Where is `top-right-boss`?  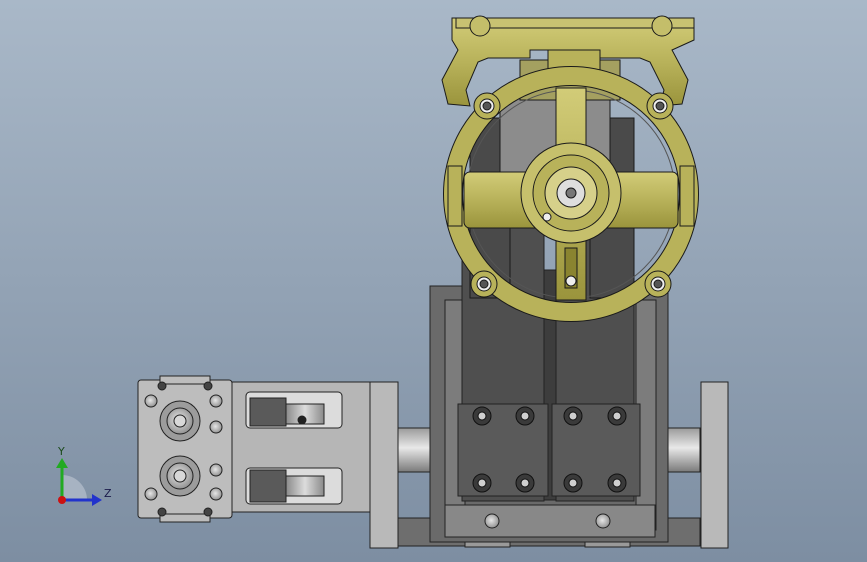
top-right-boss is located at coordinates (662, 26).